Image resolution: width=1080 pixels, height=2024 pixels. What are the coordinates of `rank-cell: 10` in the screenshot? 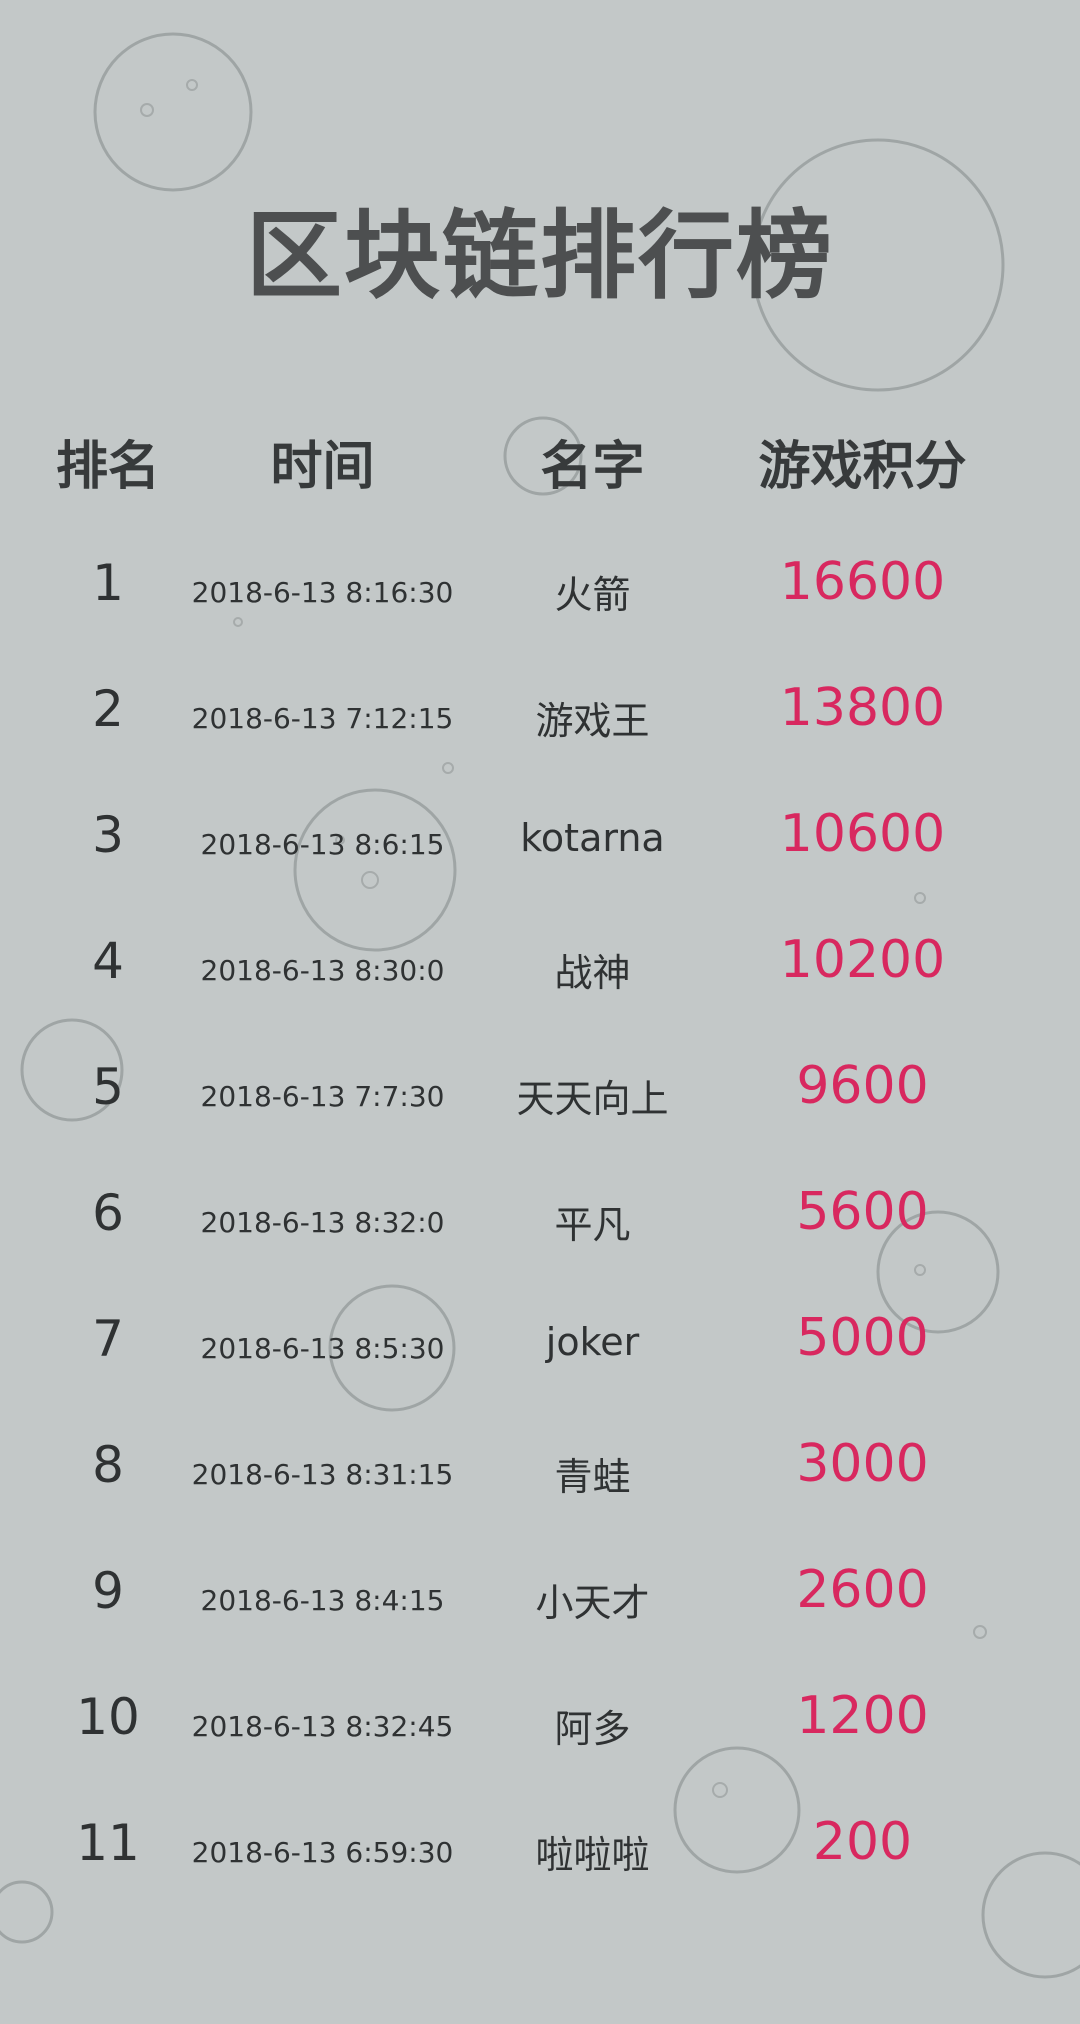 It's located at (108, 1717).